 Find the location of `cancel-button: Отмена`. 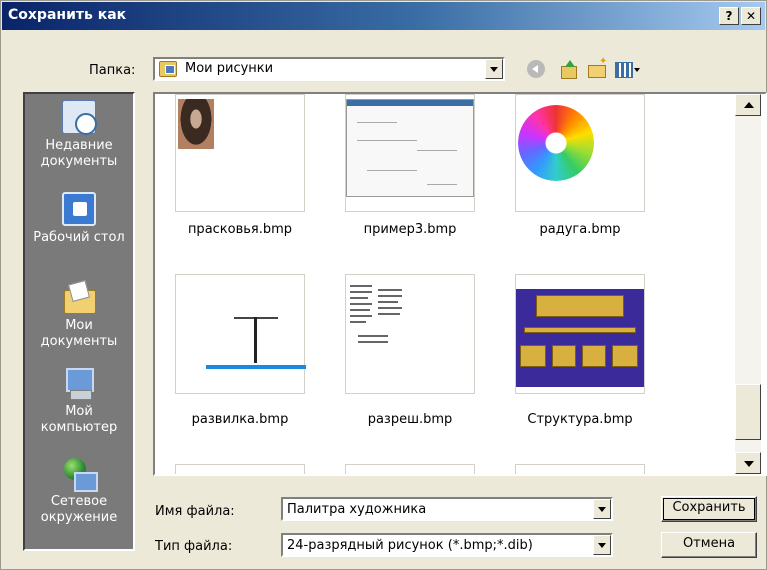

cancel-button: Отмена is located at coordinates (709, 545).